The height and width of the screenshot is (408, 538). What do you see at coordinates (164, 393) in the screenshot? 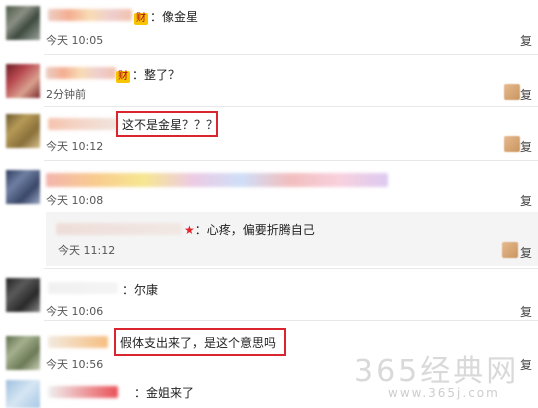
I see `comment-text: ：金姐来了` at bounding box center [164, 393].